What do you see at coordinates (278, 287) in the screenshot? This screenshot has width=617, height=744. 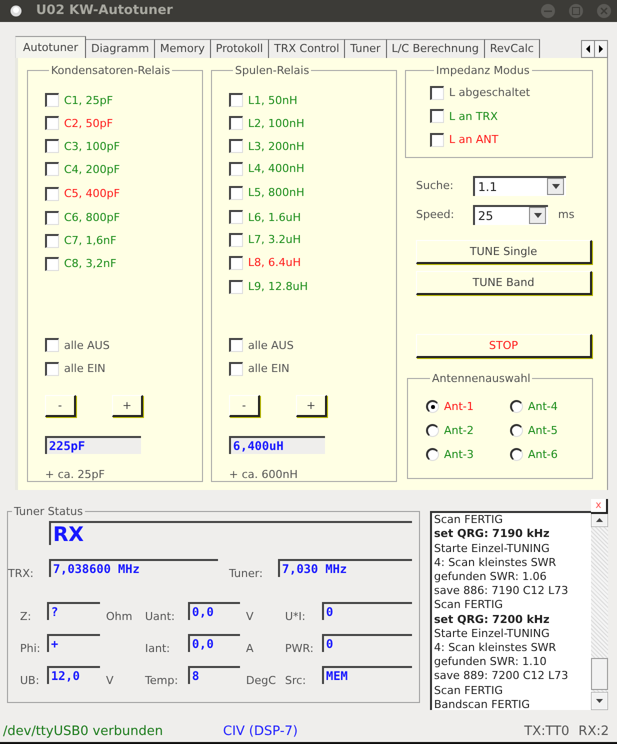 I see `checkbox-label: L9, 12.8uH` at bounding box center [278, 287].